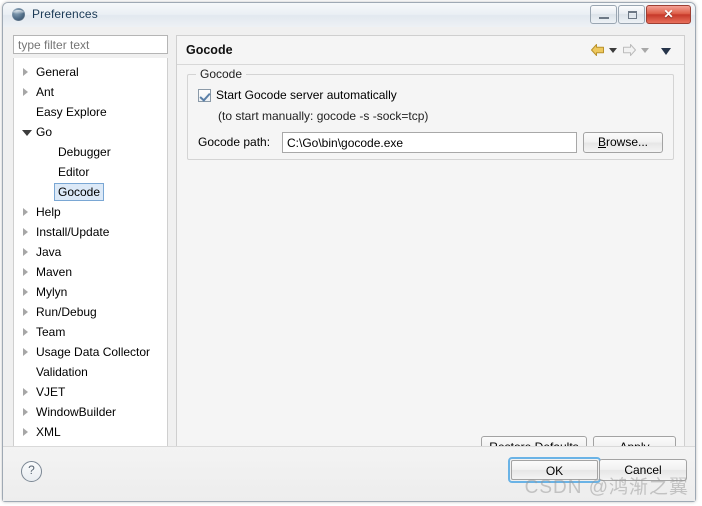 The height and width of the screenshot is (506, 702). I want to click on tree-item-label: Ant, so click(45, 92).